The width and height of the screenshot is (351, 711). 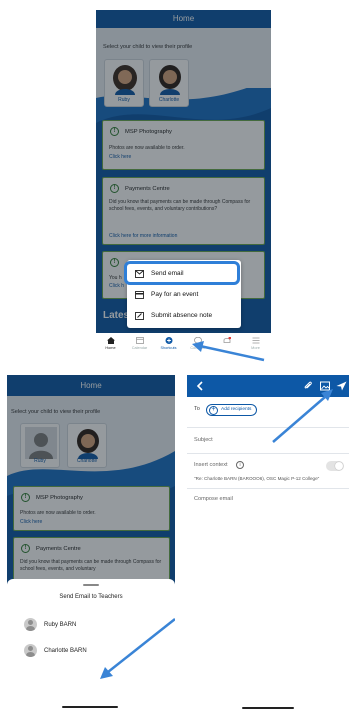 I want to click on home-indicator, so click(x=268, y=708).